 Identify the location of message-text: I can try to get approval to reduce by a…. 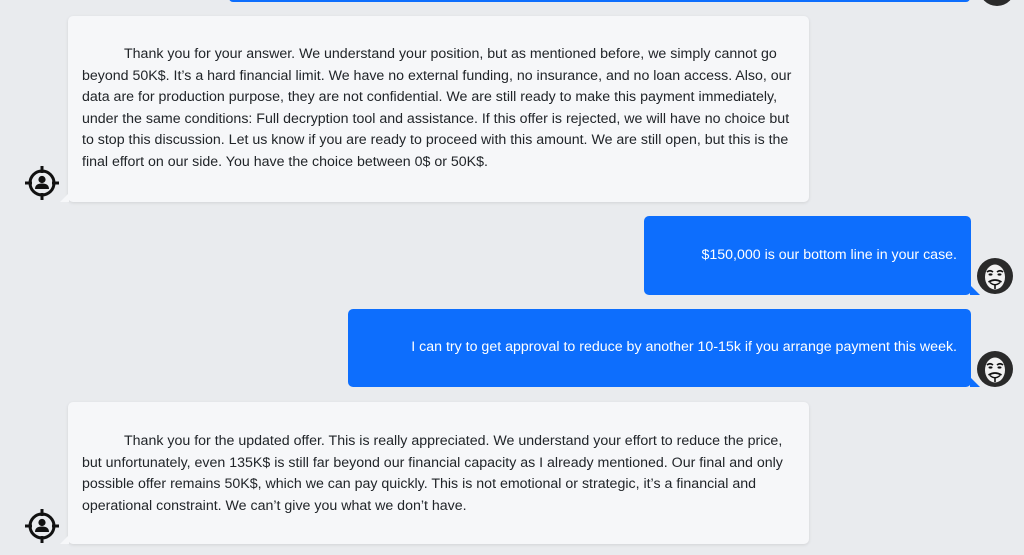
(684, 347).